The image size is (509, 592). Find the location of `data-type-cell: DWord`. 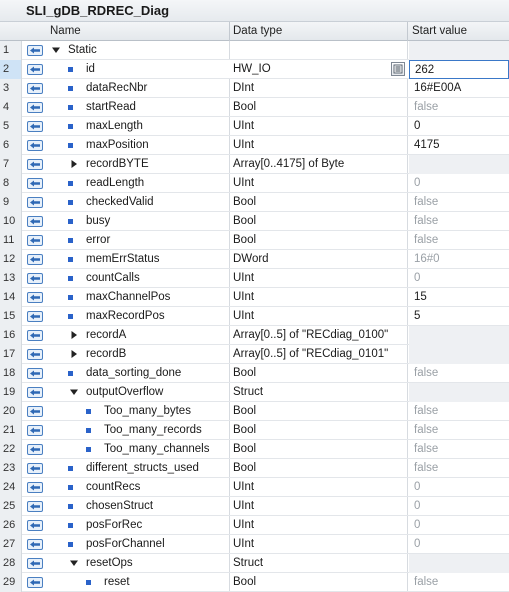

data-type-cell: DWord is located at coordinates (251, 259).